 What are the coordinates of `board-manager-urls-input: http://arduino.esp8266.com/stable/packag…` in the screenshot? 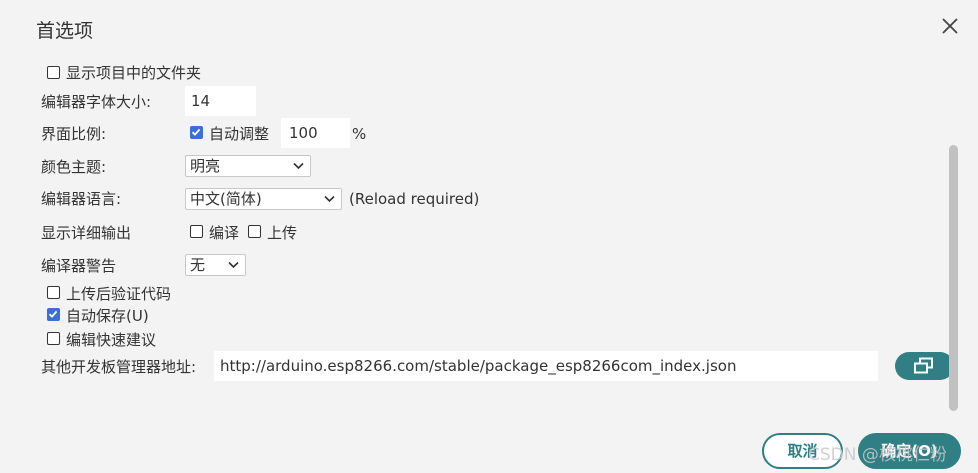 It's located at (546, 366).